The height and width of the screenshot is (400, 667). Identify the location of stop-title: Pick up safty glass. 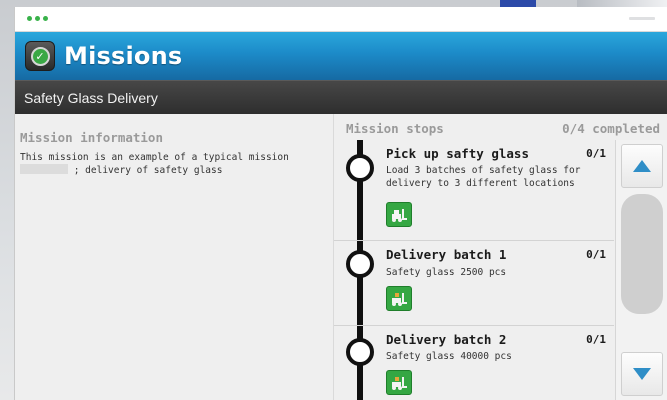
(457, 153).